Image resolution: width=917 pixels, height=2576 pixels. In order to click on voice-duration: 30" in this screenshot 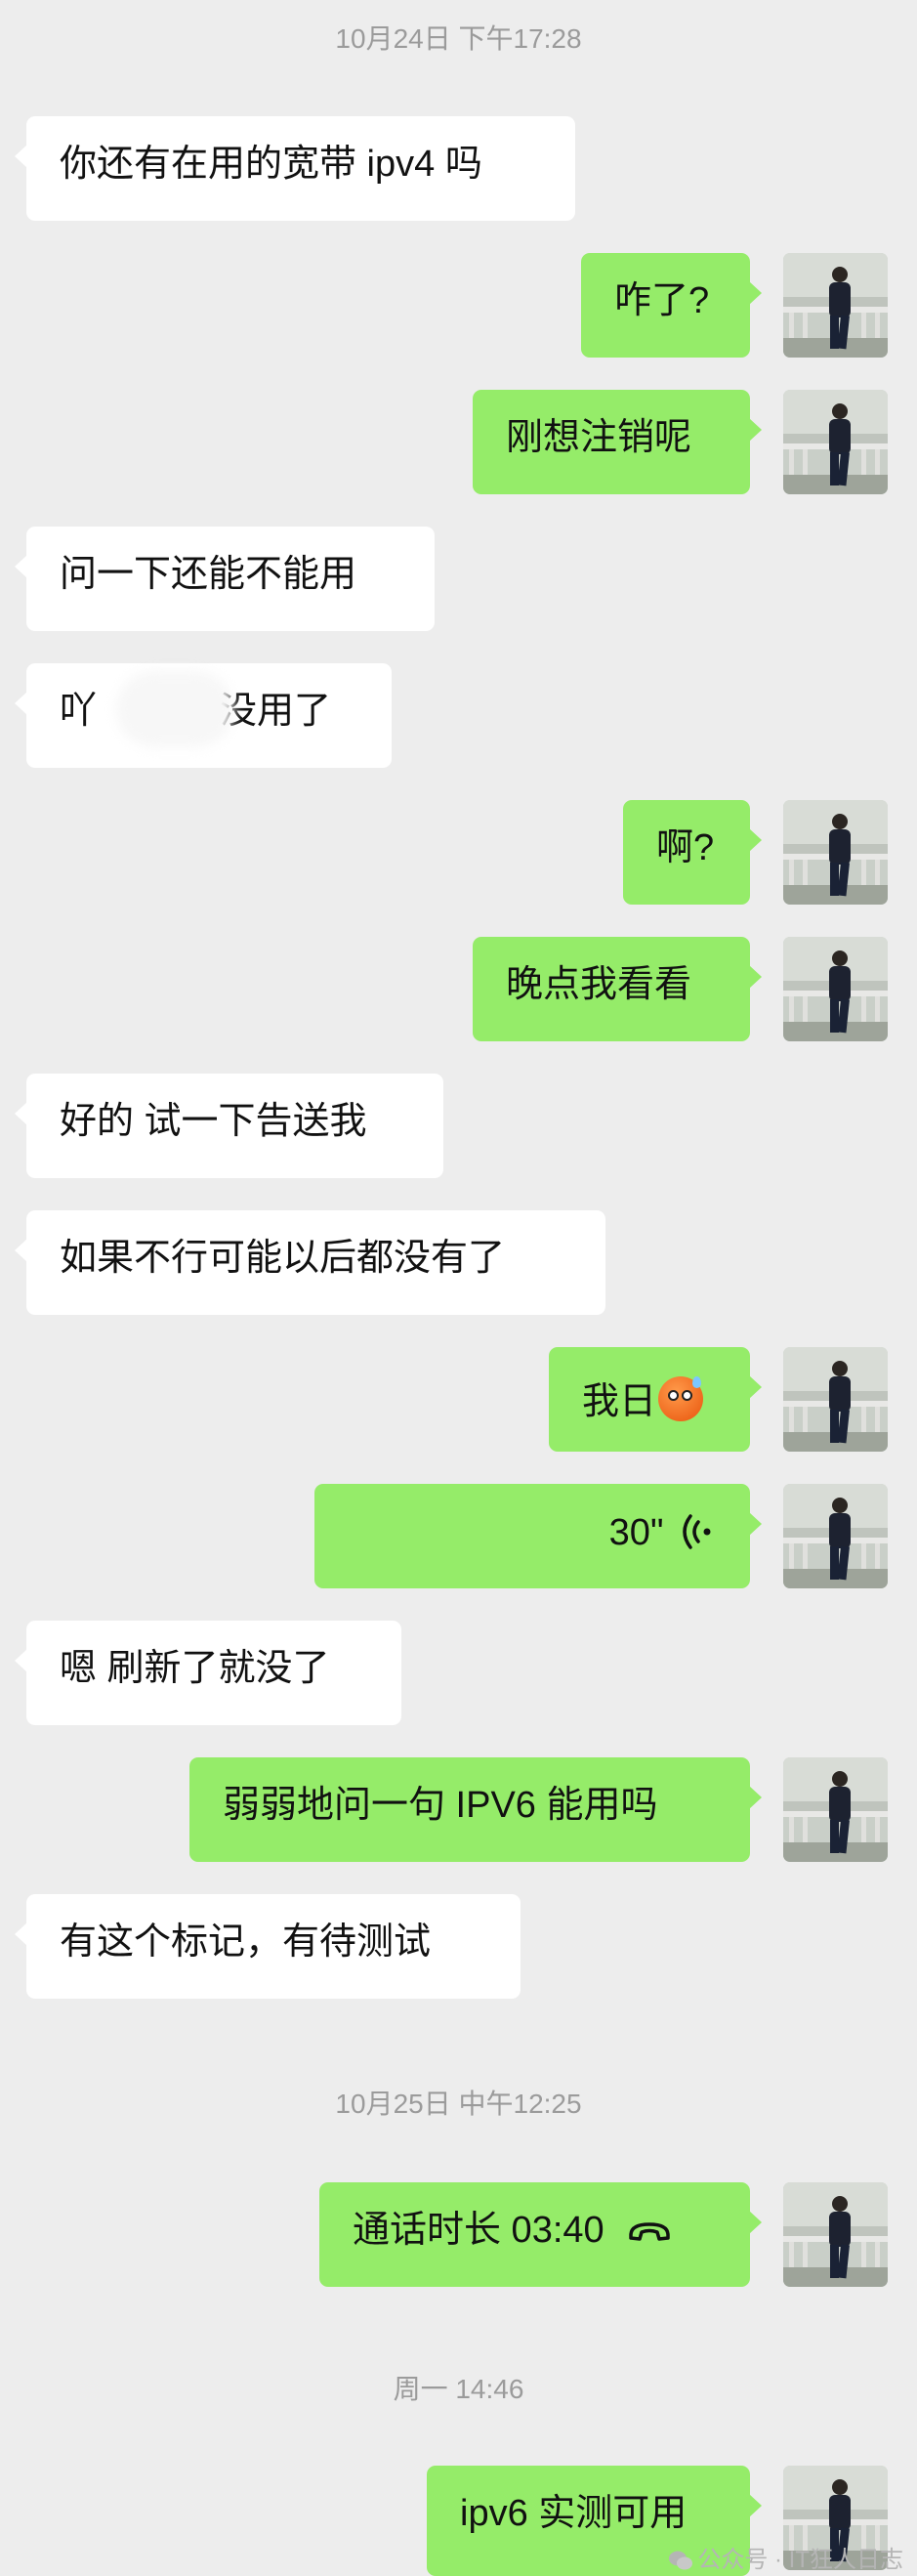, I will do `click(636, 1532)`.